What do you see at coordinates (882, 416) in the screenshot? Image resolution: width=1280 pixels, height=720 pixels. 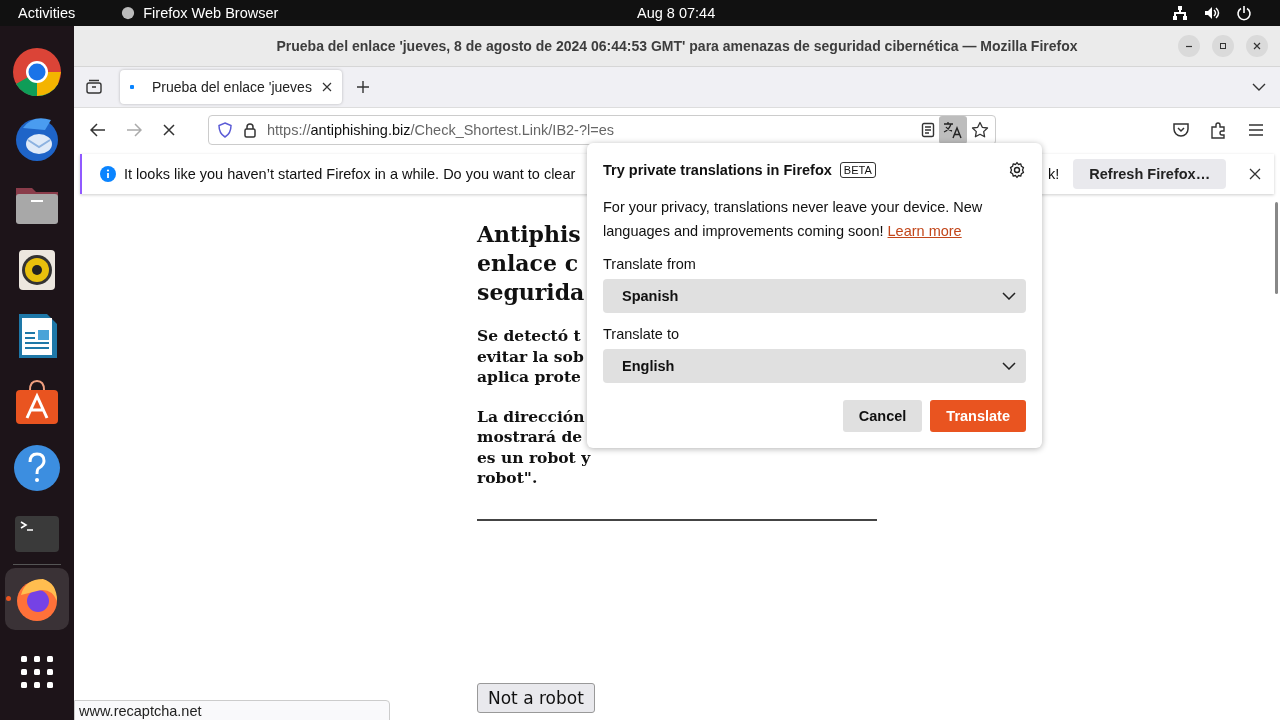 I see `cancel-button: Cancel` at bounding box center [882, 416].